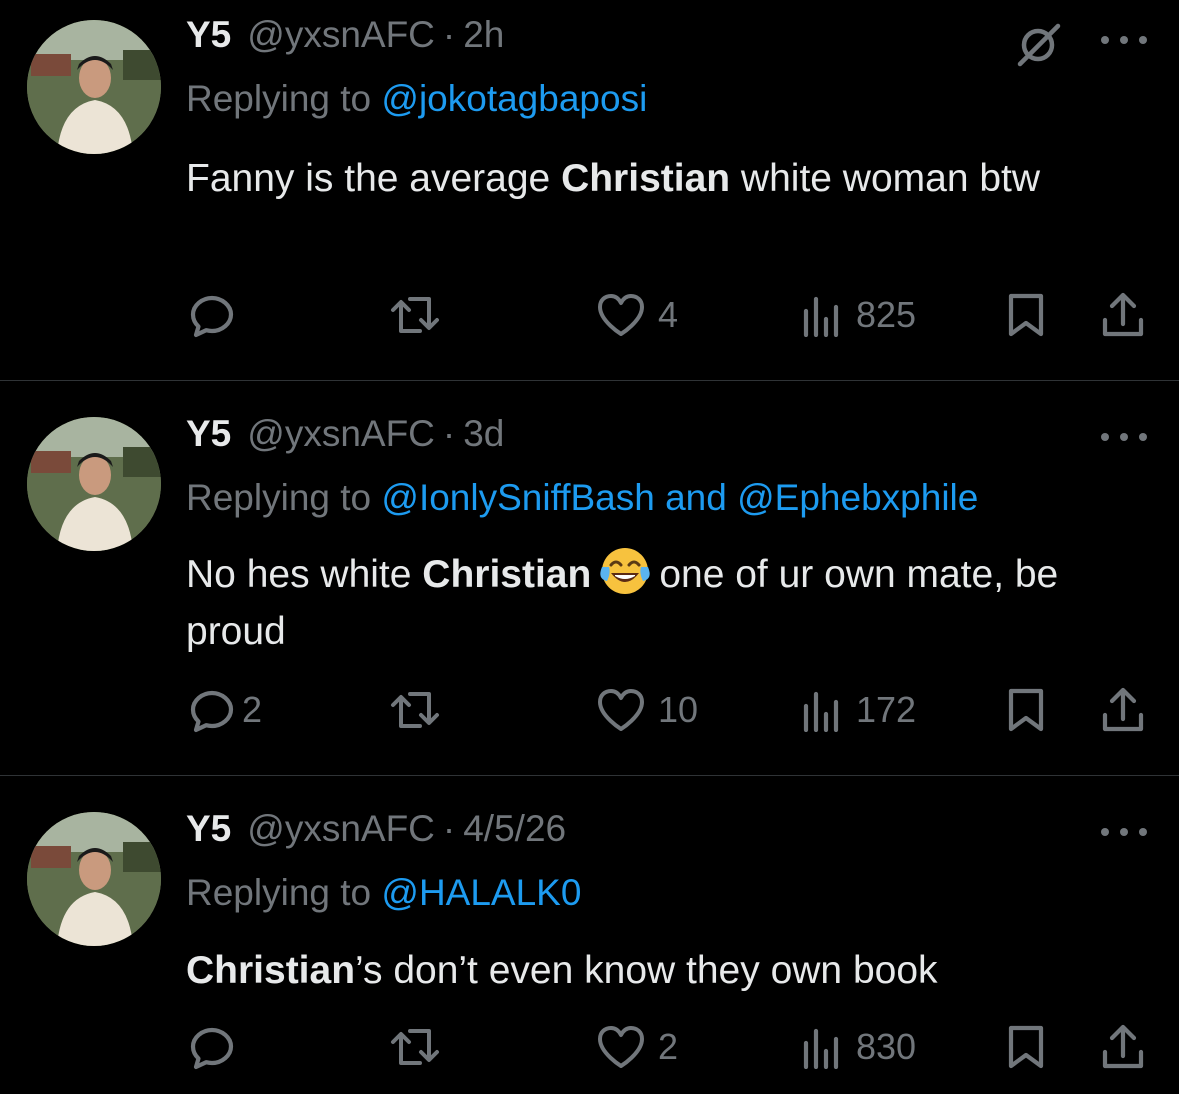  I want to click on like-button: 2, so click(637, 1047).